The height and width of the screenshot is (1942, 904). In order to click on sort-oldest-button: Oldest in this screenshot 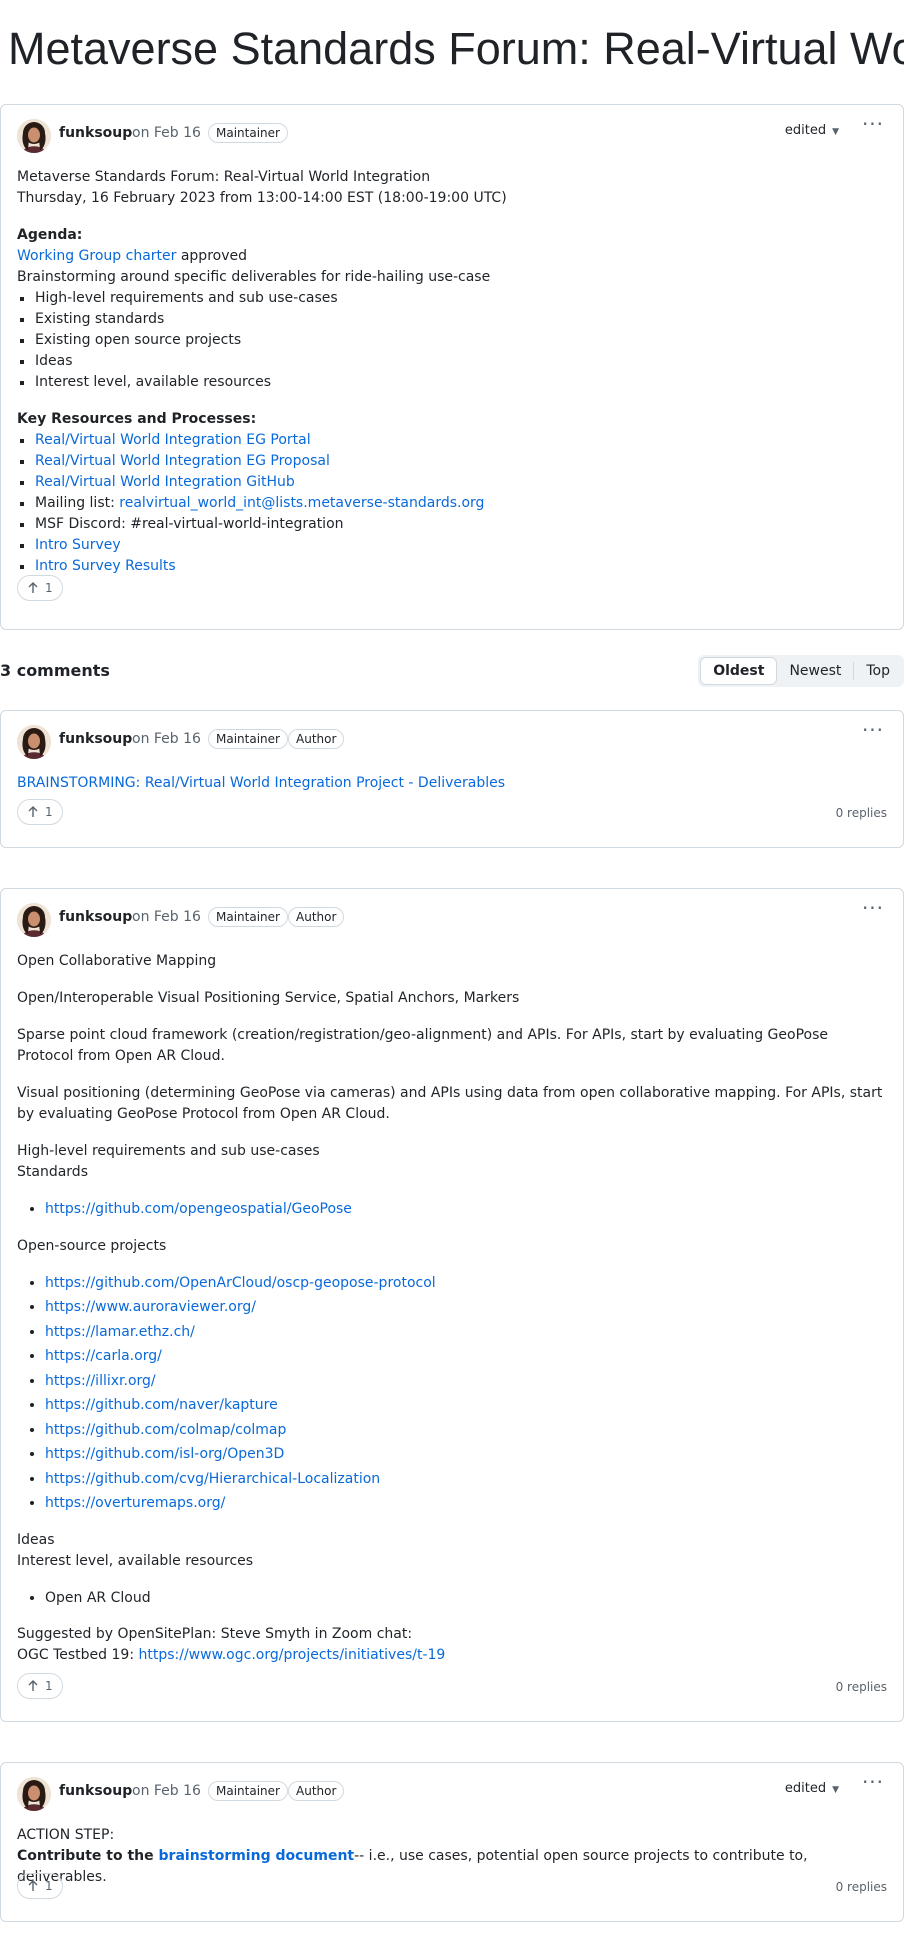, I will do `click(739, 671)`.